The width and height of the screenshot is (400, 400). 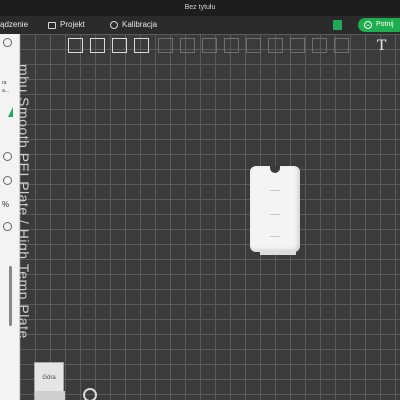 I want to click on percent-label: %, so click(x=6, y=204).